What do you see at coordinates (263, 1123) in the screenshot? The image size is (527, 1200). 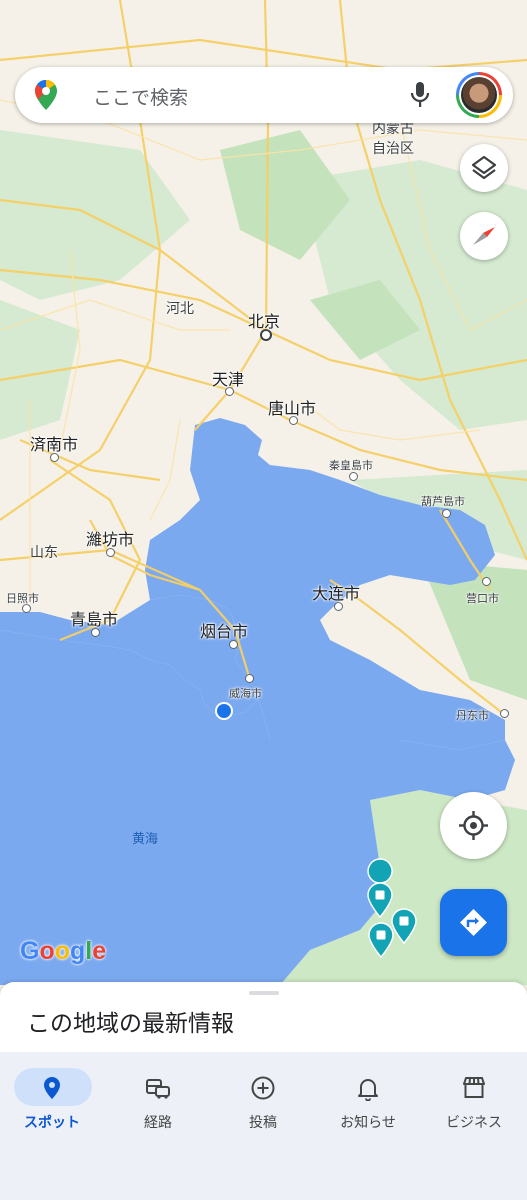 I see `nav-label-post: 投稿` at bounding box center [263, 1123].